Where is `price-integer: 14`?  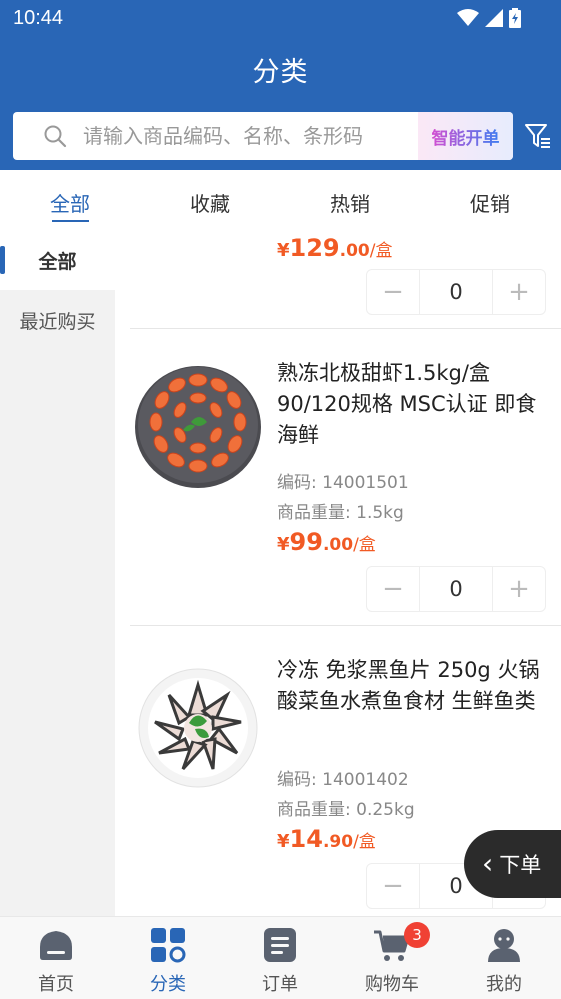 price-integer: 14 is located at coordinates (306, 839).